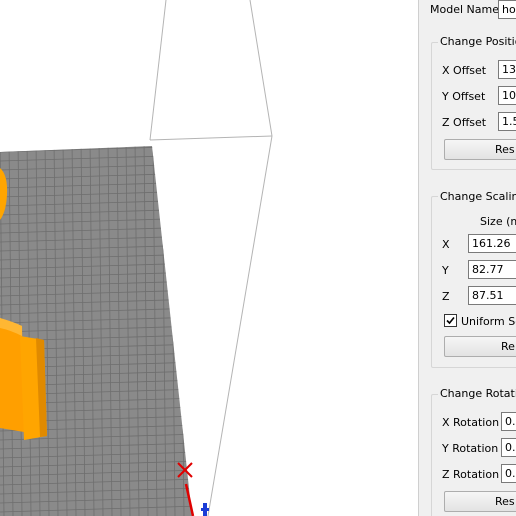  I want to click on rotation-group-title: Change Rotatio, so click(477, 393).